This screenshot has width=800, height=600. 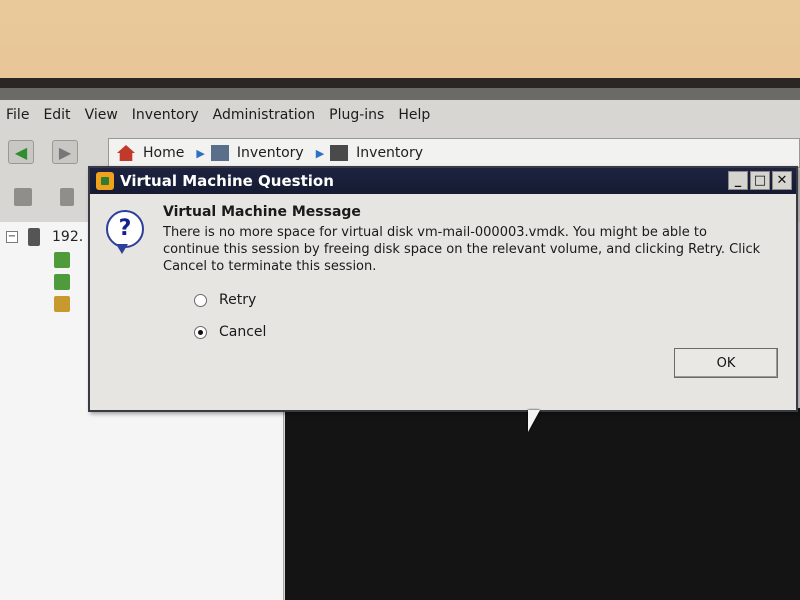 I want to click on forward-button: ▶, so click(x=65, y=152).